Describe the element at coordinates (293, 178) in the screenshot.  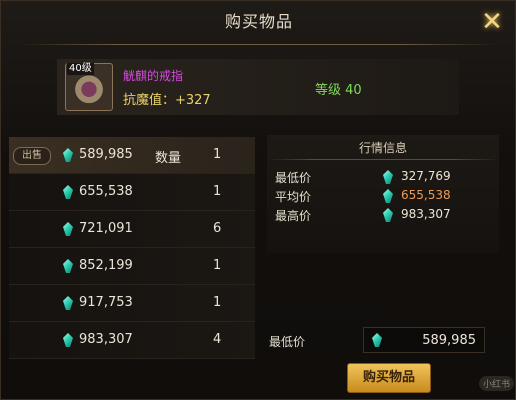
I see `market-label: 最低价` at that location.